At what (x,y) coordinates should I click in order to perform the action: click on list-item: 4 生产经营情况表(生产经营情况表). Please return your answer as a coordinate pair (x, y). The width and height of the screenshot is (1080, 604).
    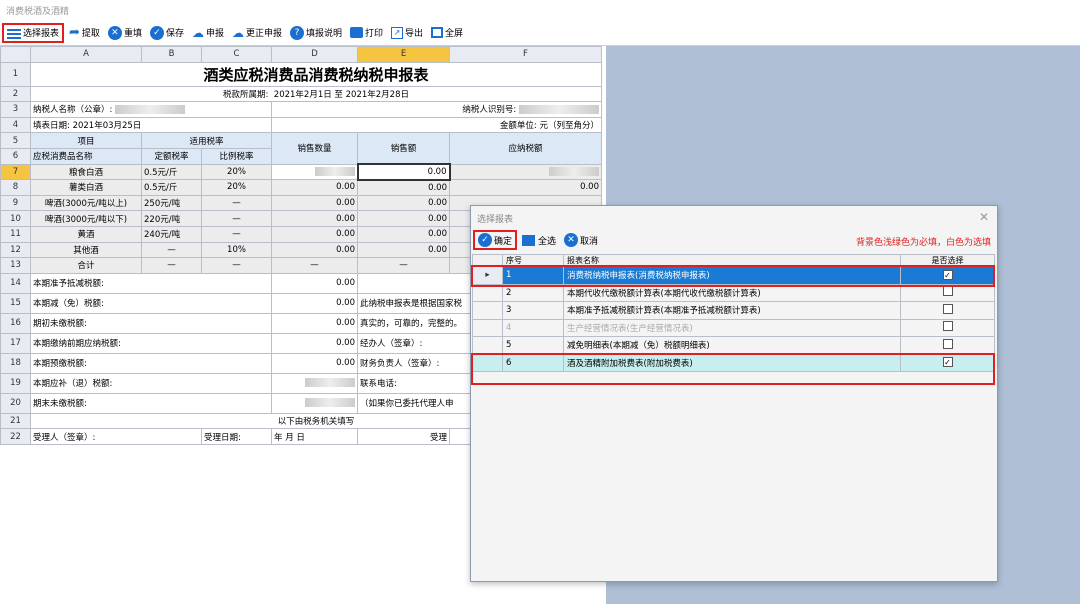
    Looking at the image, I should click on (733, 327).